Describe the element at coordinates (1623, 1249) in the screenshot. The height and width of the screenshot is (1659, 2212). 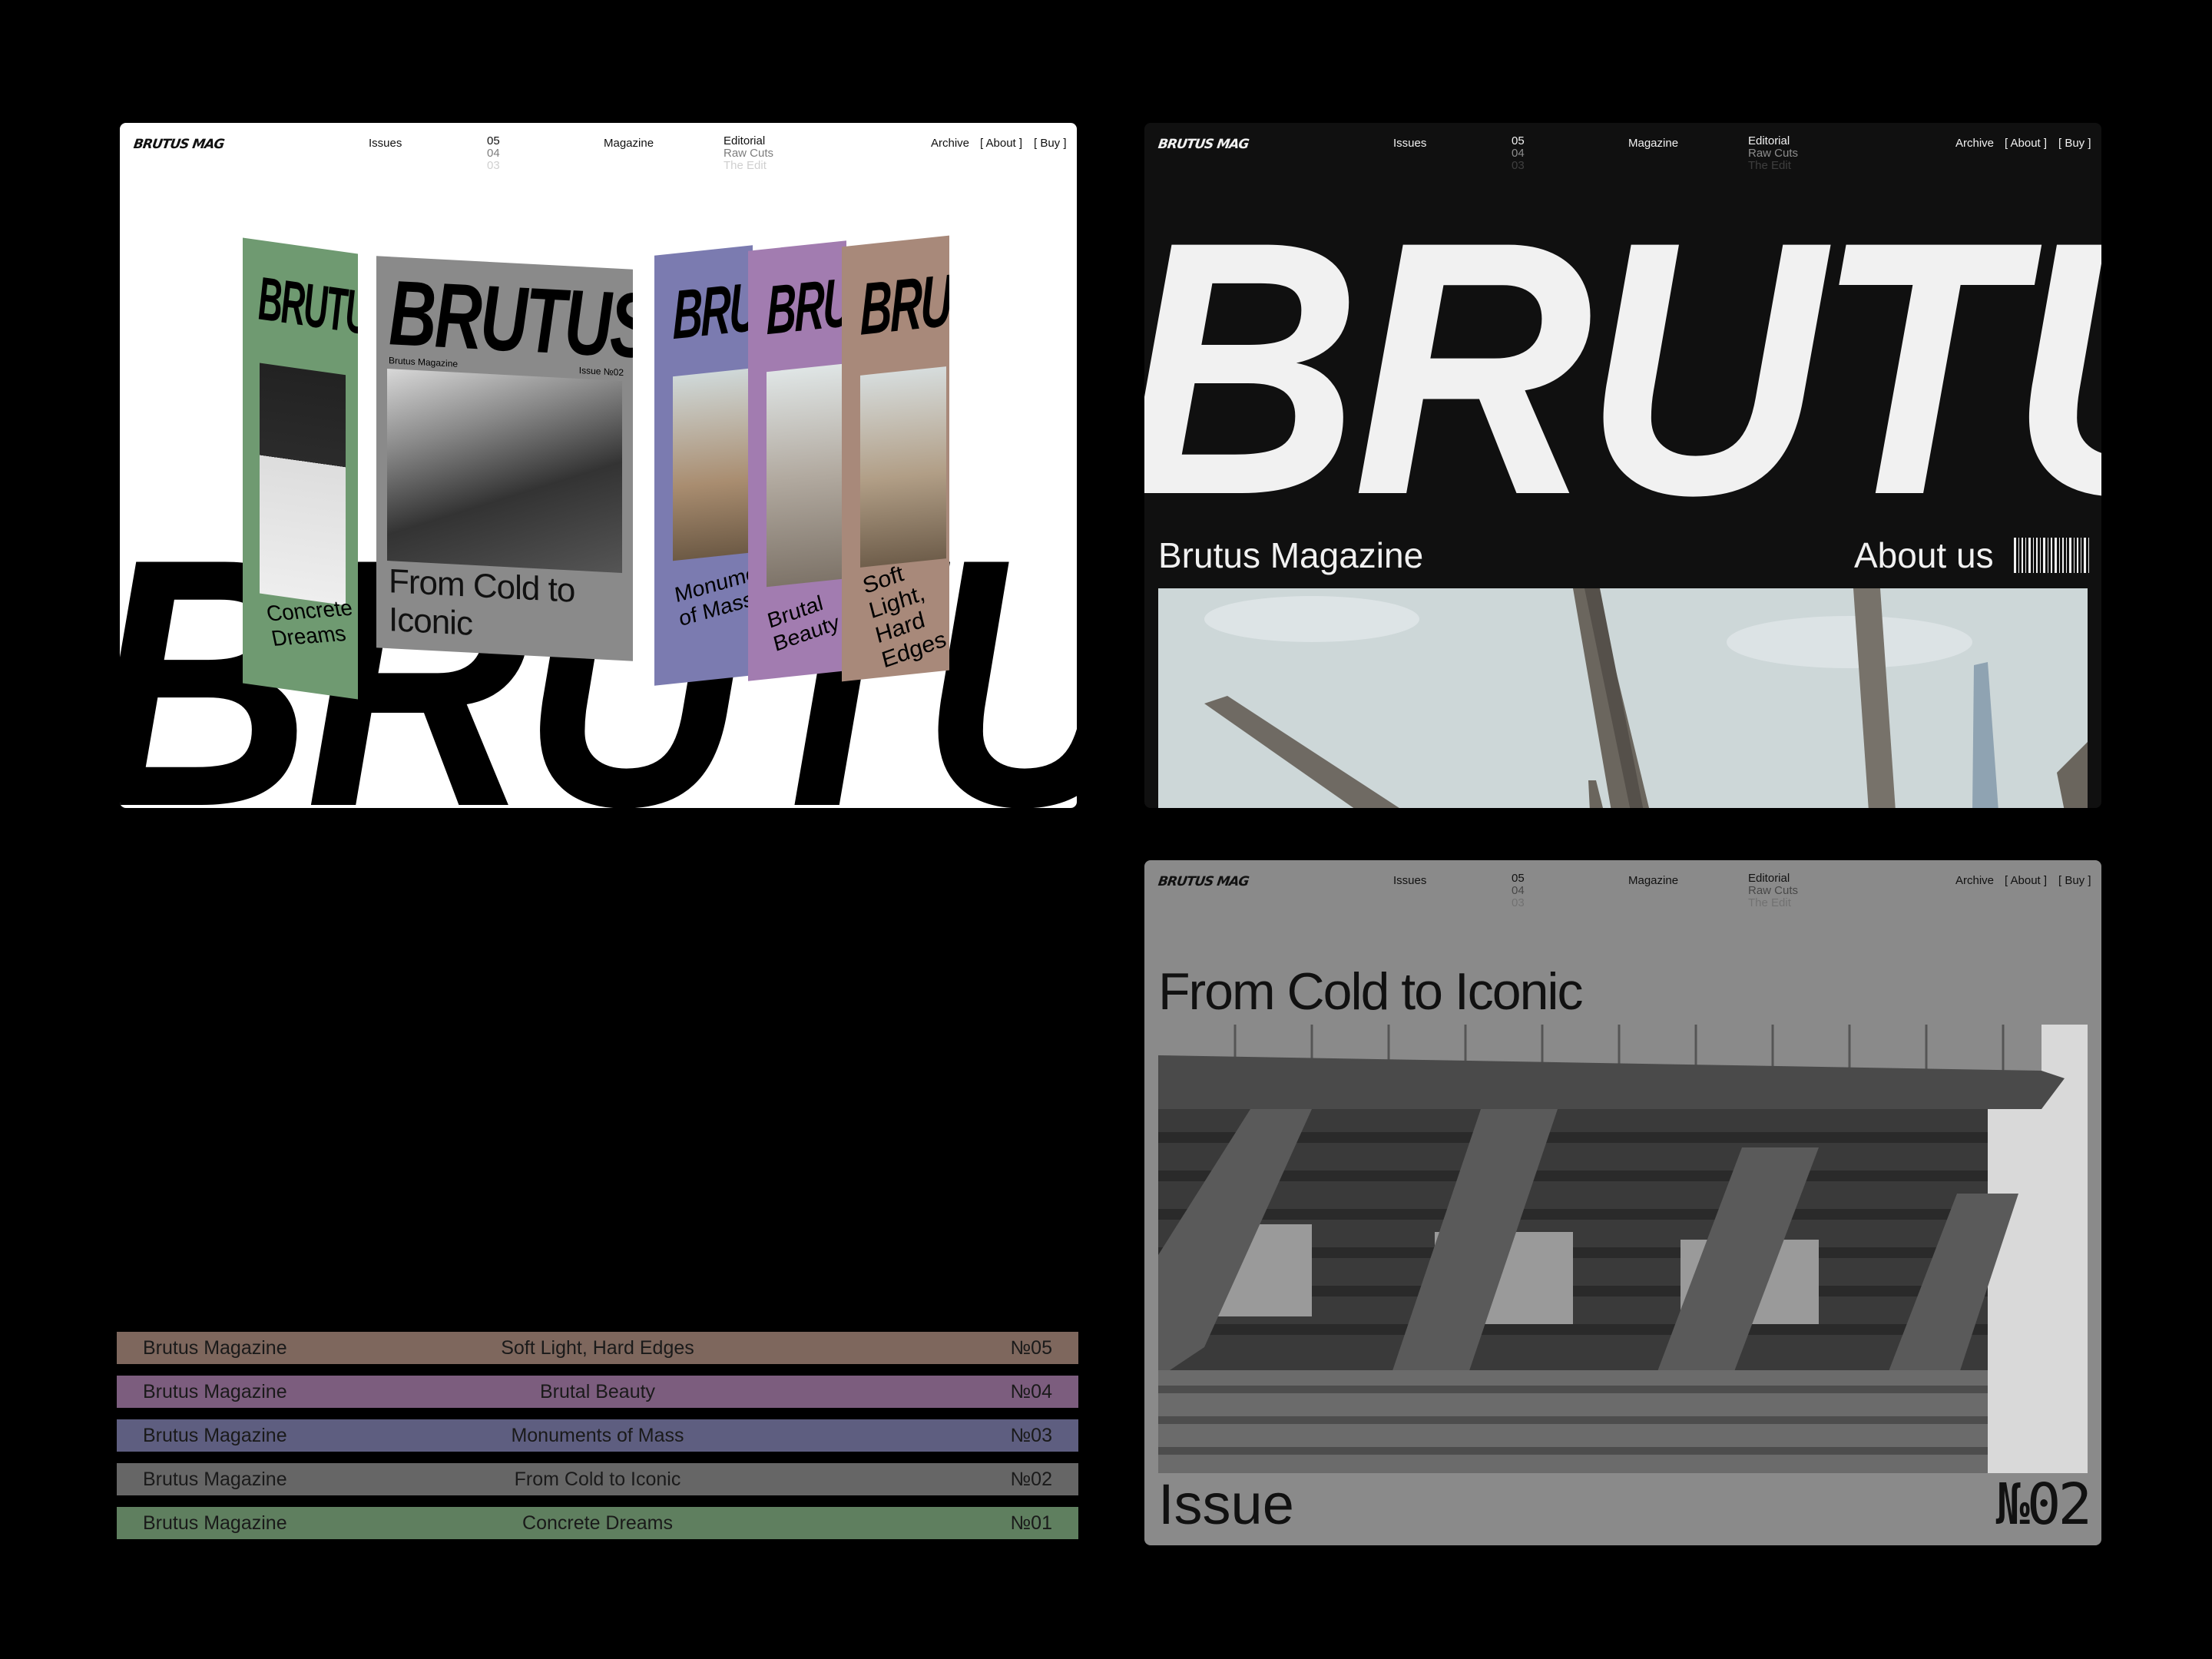
I see `issue-photo` at that location.